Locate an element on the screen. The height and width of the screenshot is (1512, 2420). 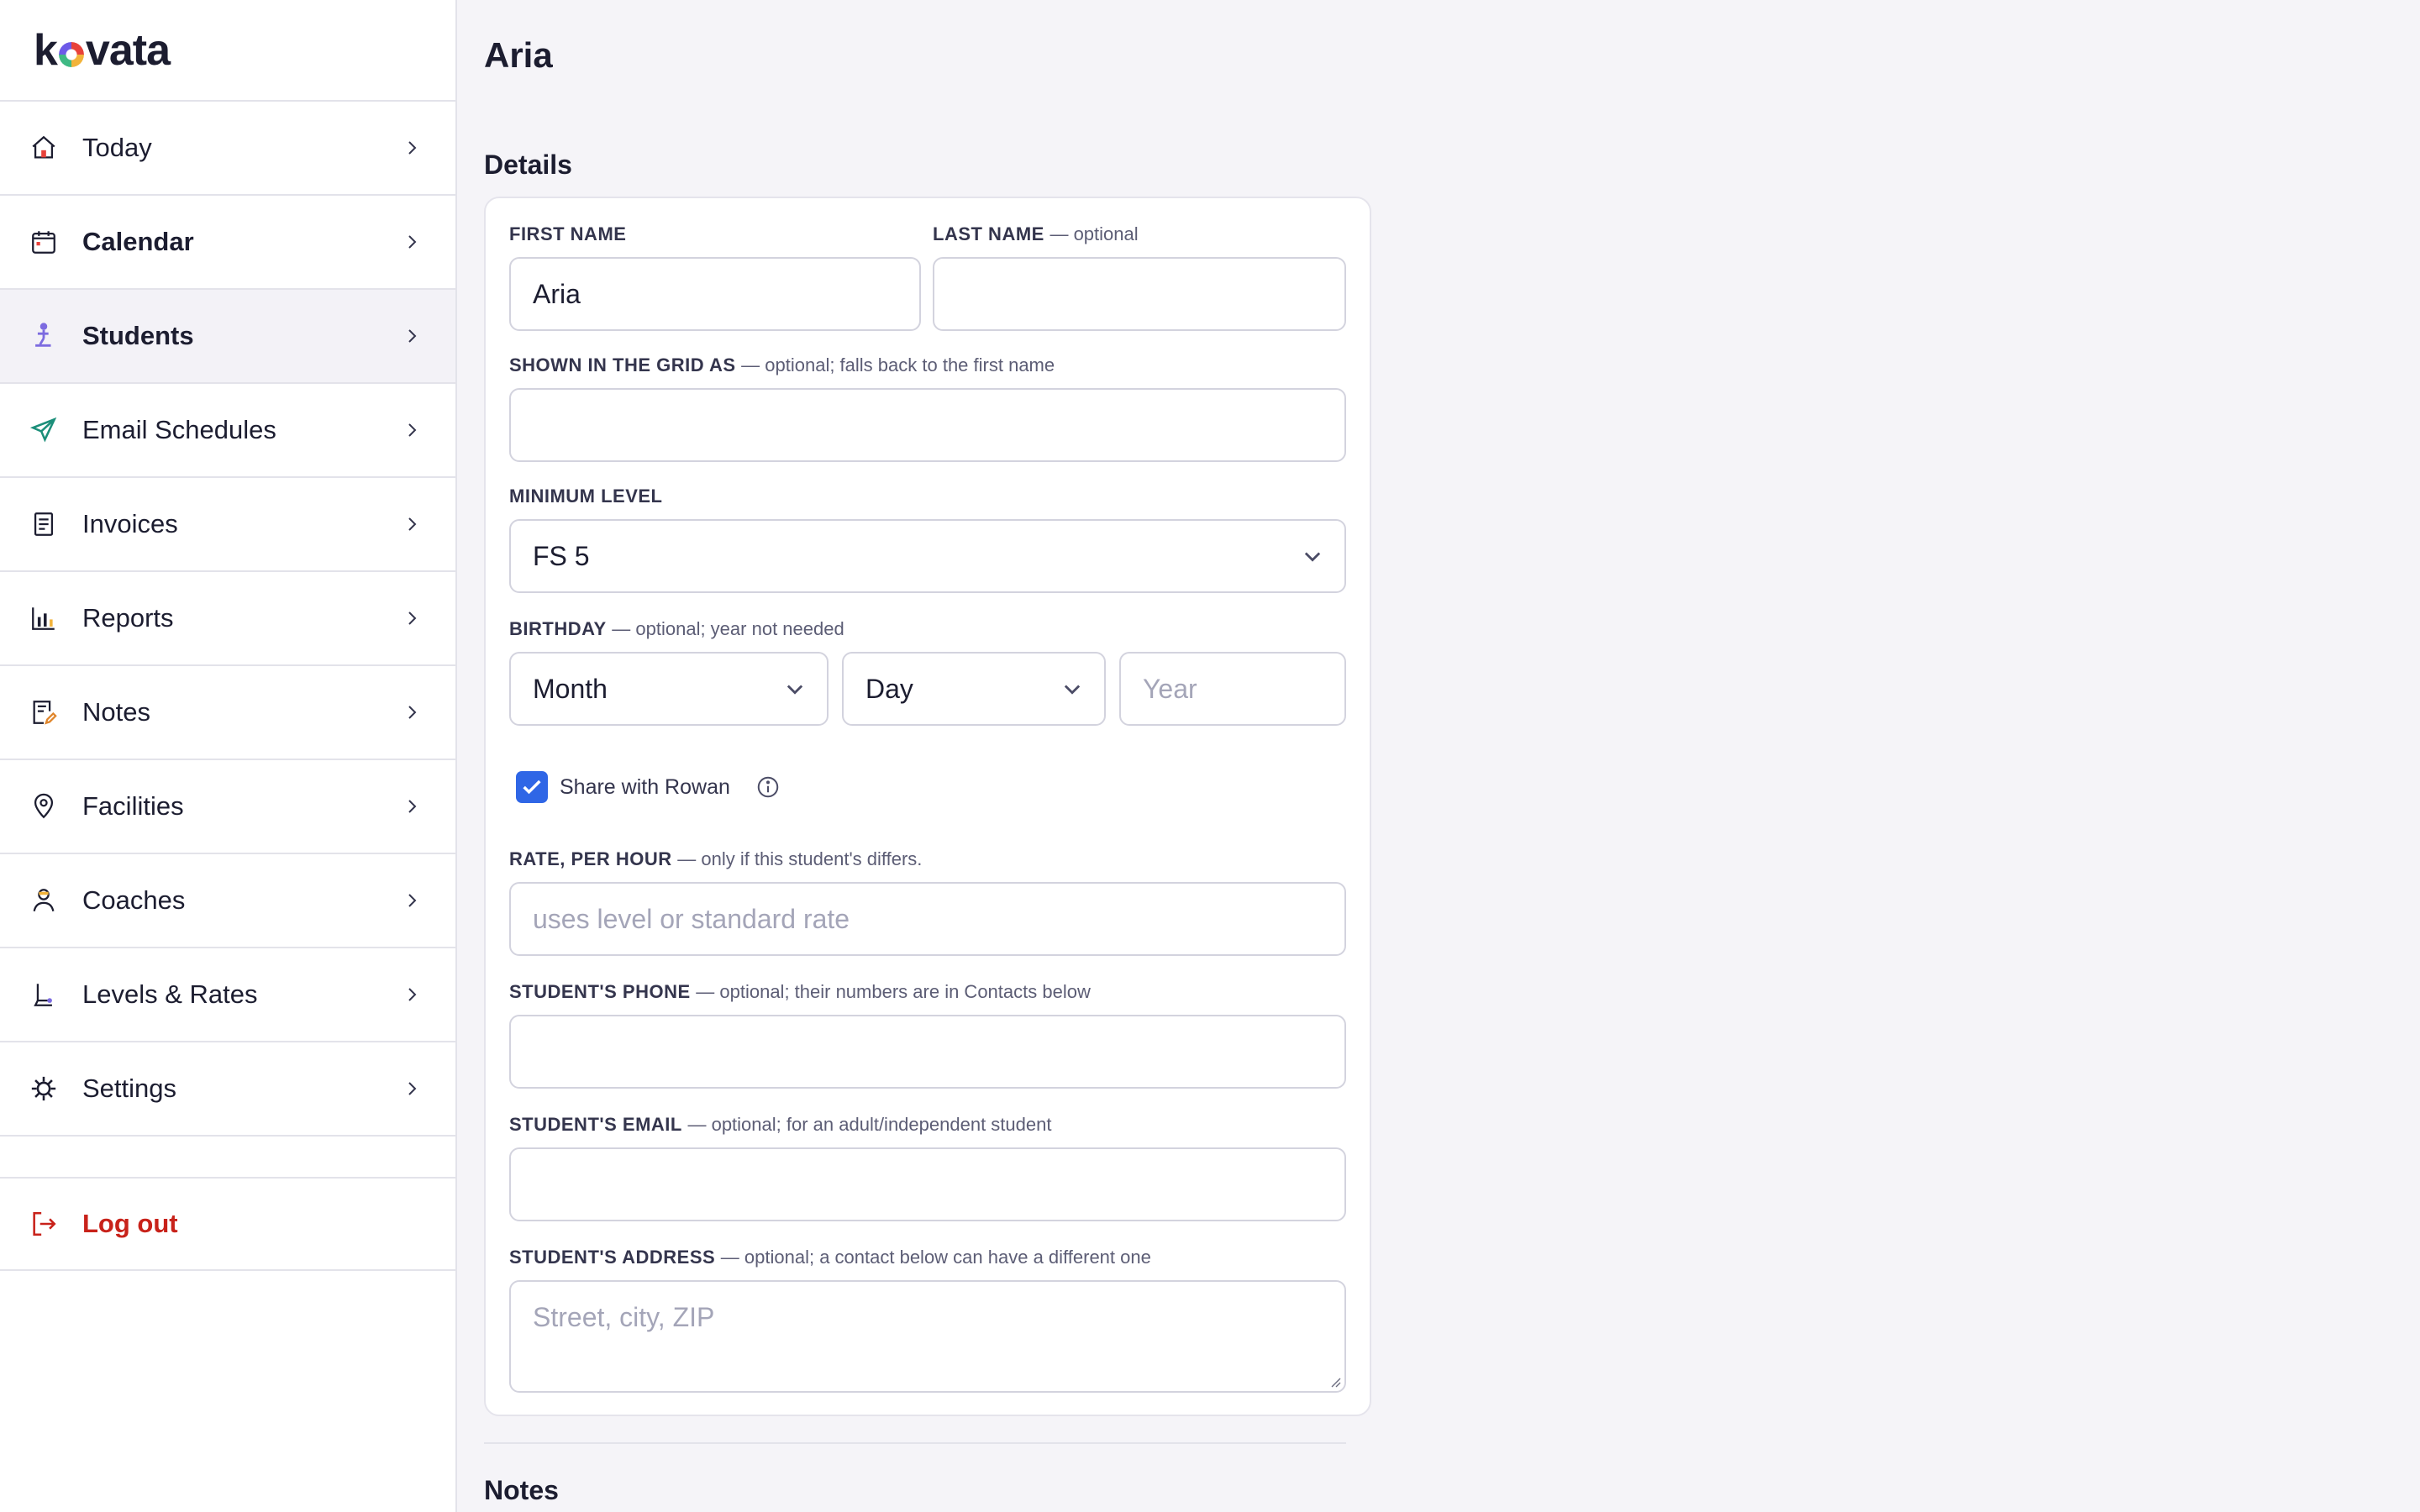
first-name-input: Aria is located at coordinates (715, 294).